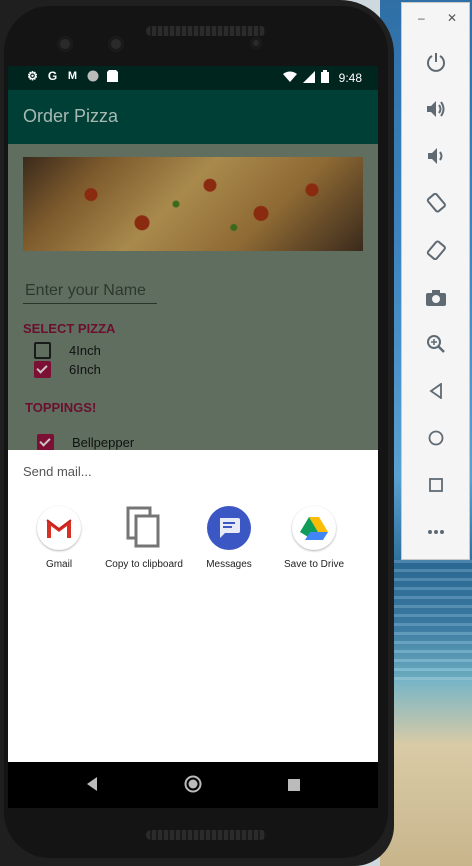  I want to click on recents-icon, so click(294, 787).